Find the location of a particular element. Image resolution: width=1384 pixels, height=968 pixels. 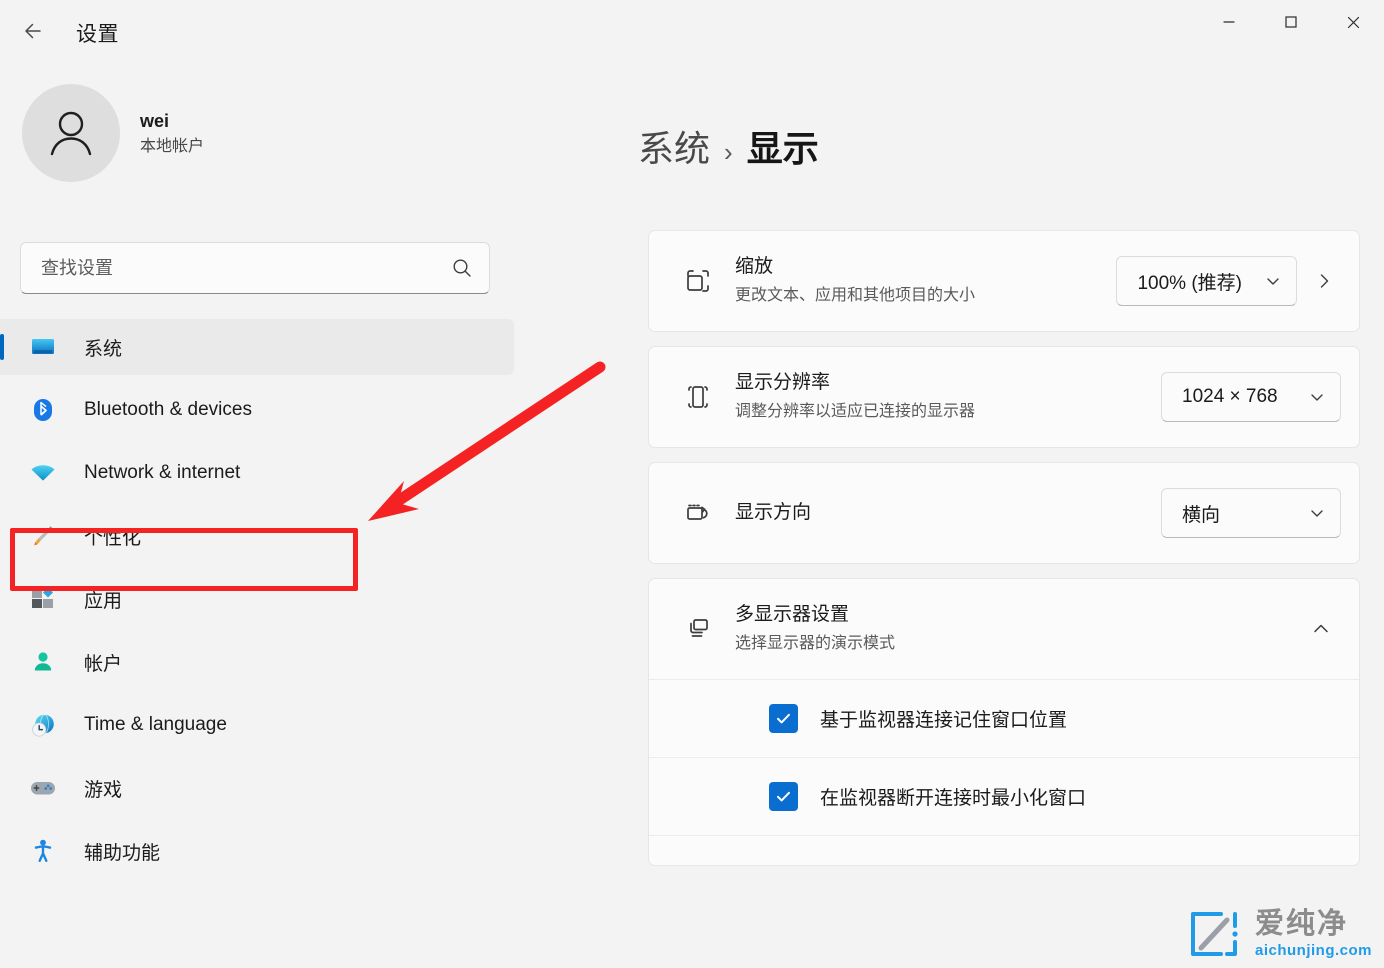

resolution-card: 显示分辨率 调整分辨率以适应已连接的显示器 1024 × 768 is located at coordinates (1004, 397).